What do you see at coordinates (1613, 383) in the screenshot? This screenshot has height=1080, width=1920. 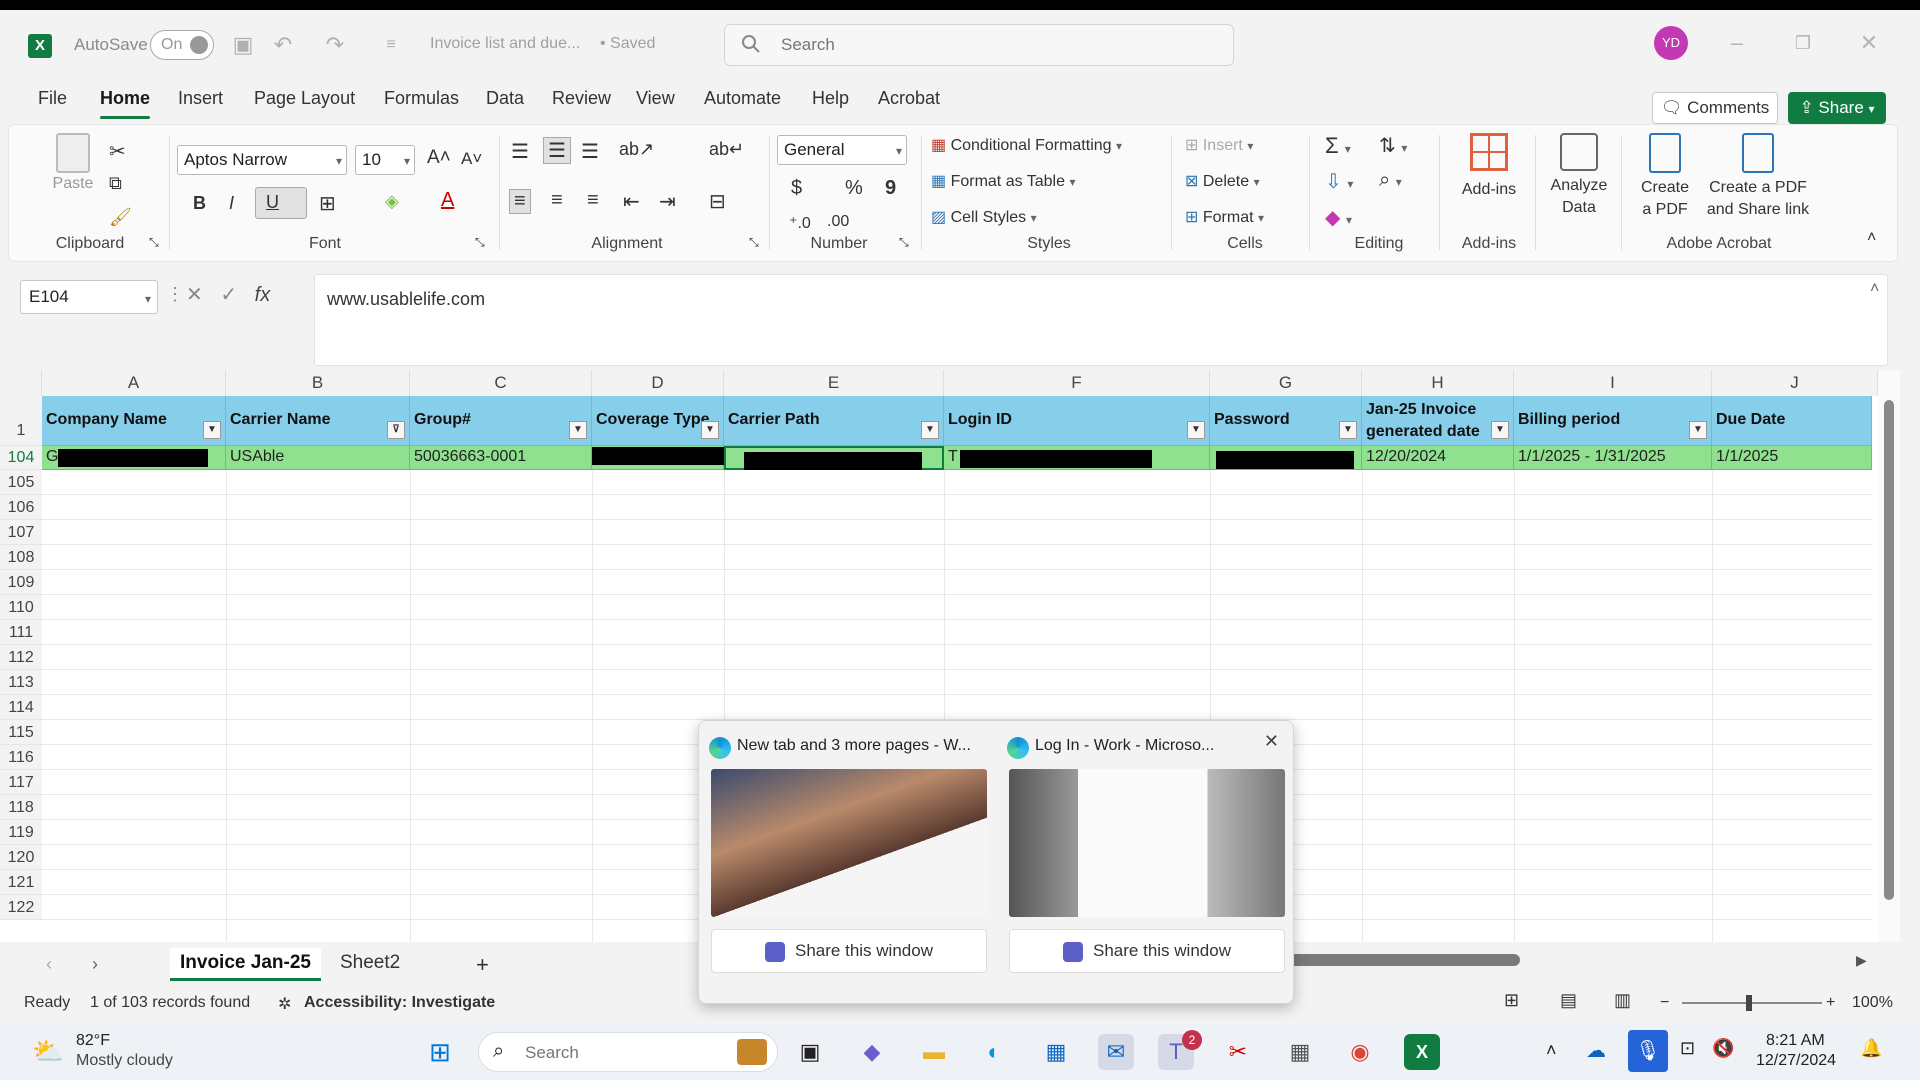 I see `column-header-i: I` at bounding box center [1613, 383].